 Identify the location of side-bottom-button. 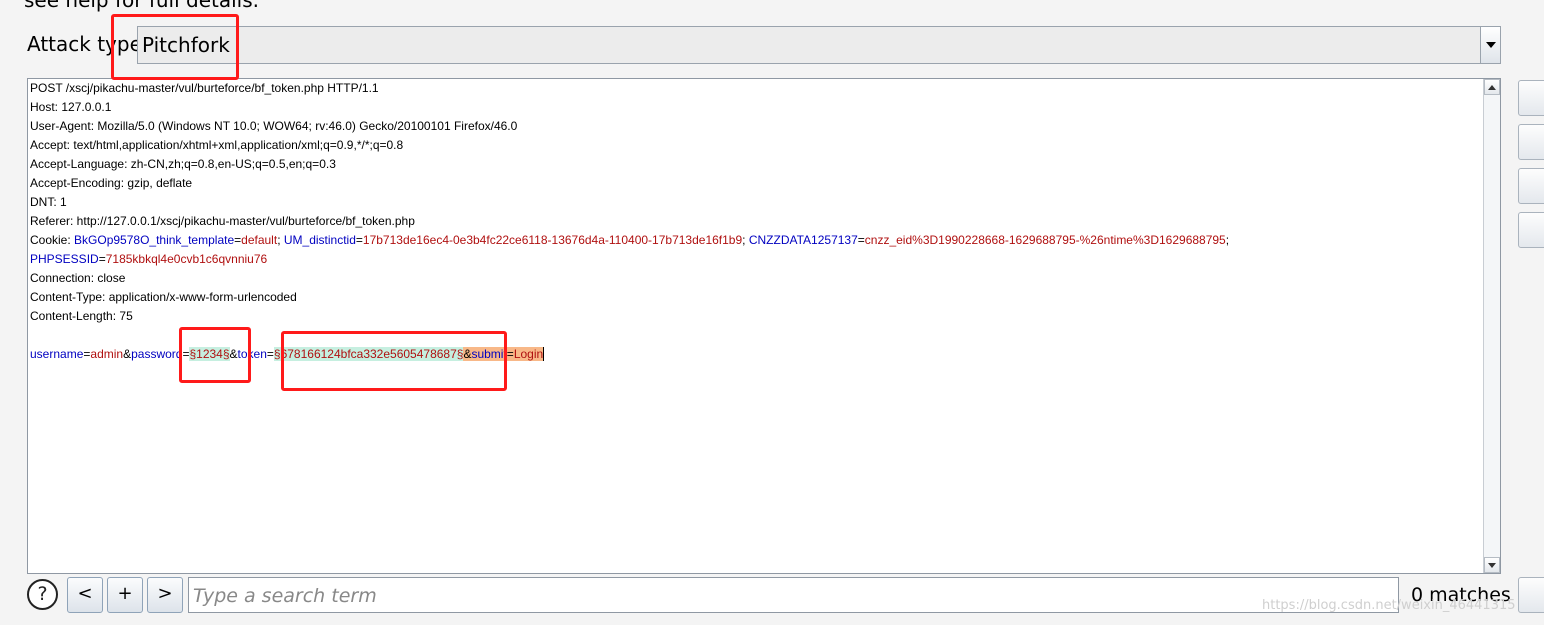
(1531, 595).